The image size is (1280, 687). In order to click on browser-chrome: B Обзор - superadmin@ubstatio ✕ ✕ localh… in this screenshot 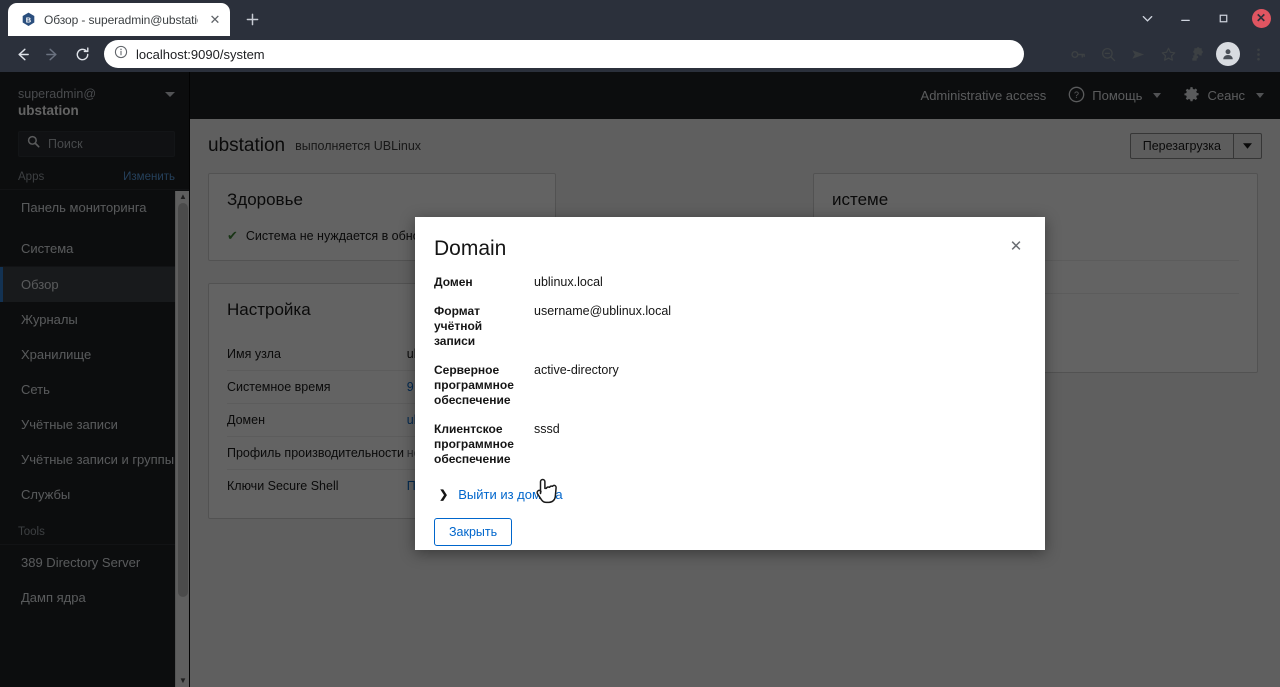, I will do `click(640, 36)`.